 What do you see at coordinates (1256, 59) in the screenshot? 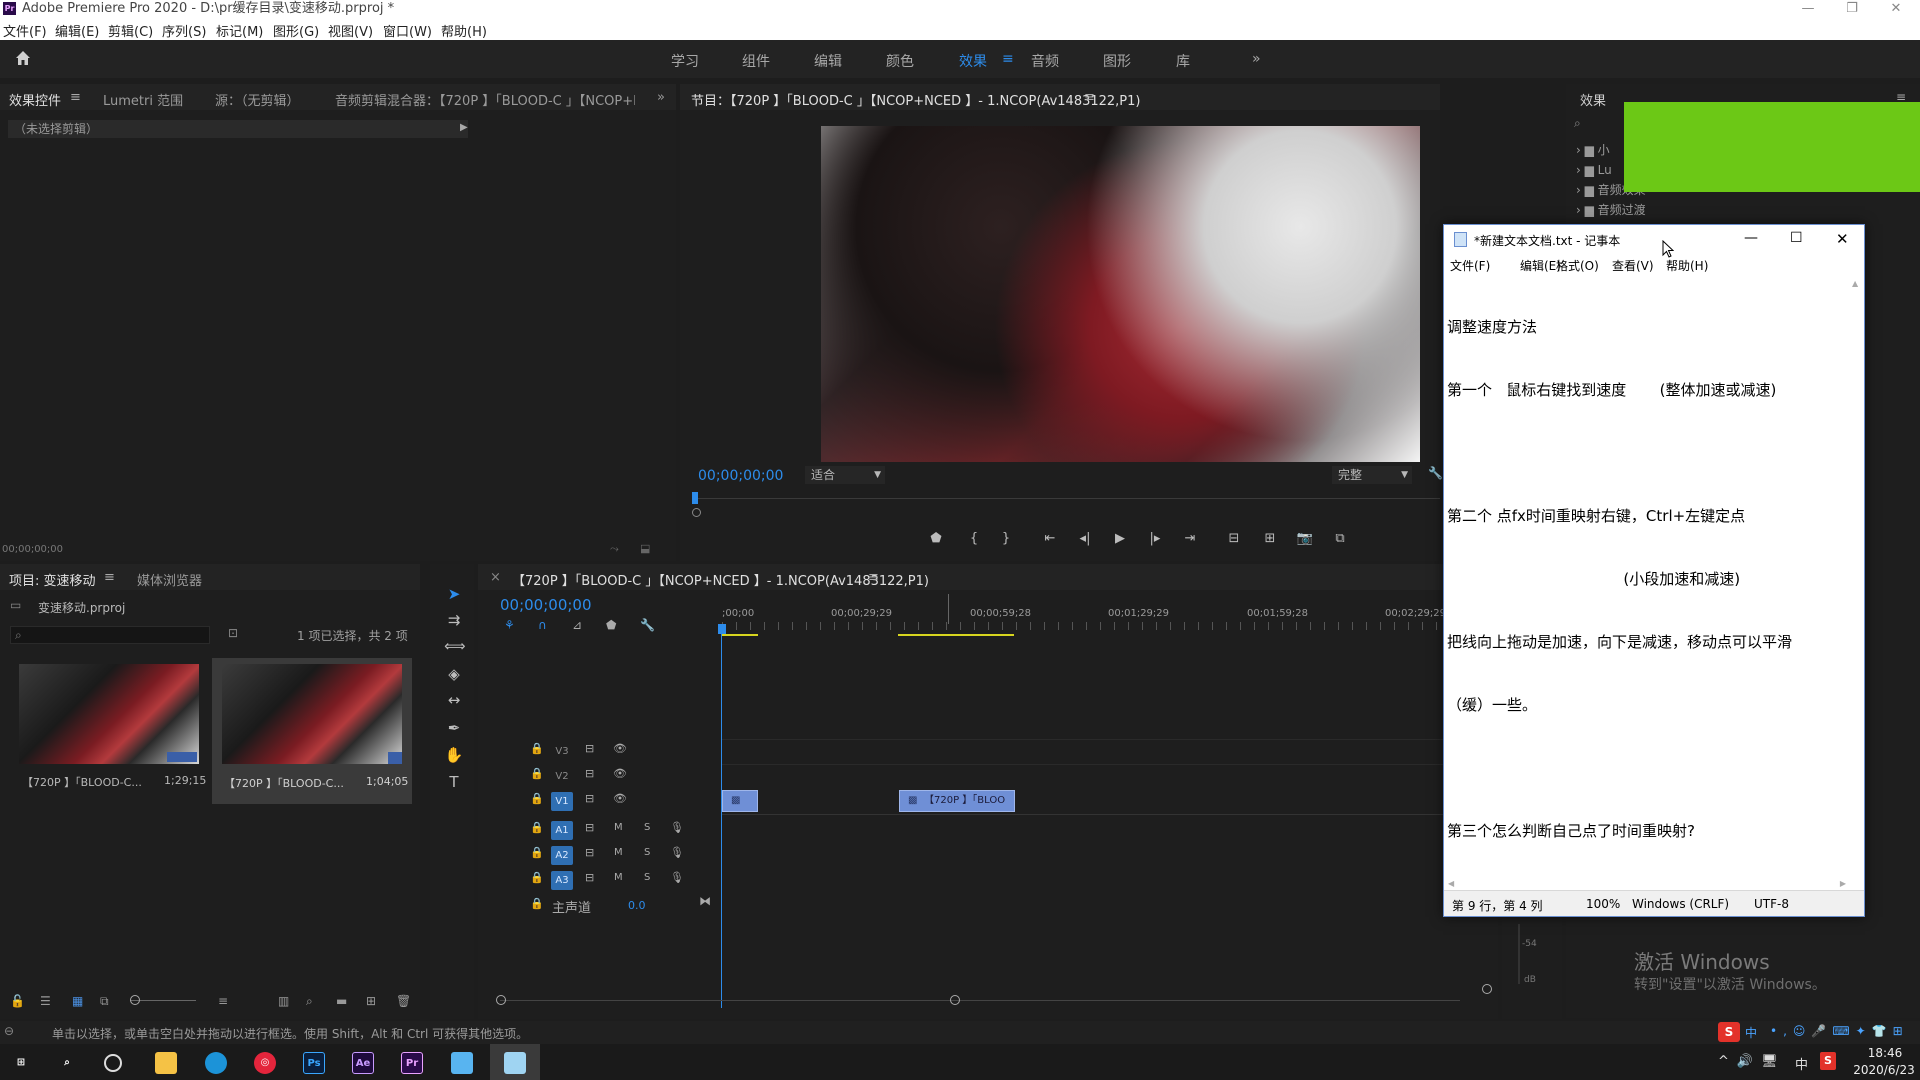
I see `workspace-more-button: »` at bounding box center [1256, 59].